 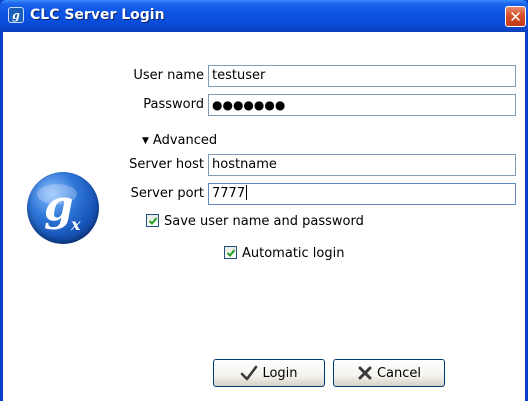 I want to click on save-credentials-checkbox-row: Save user name and password, so click(x=255, y=222).